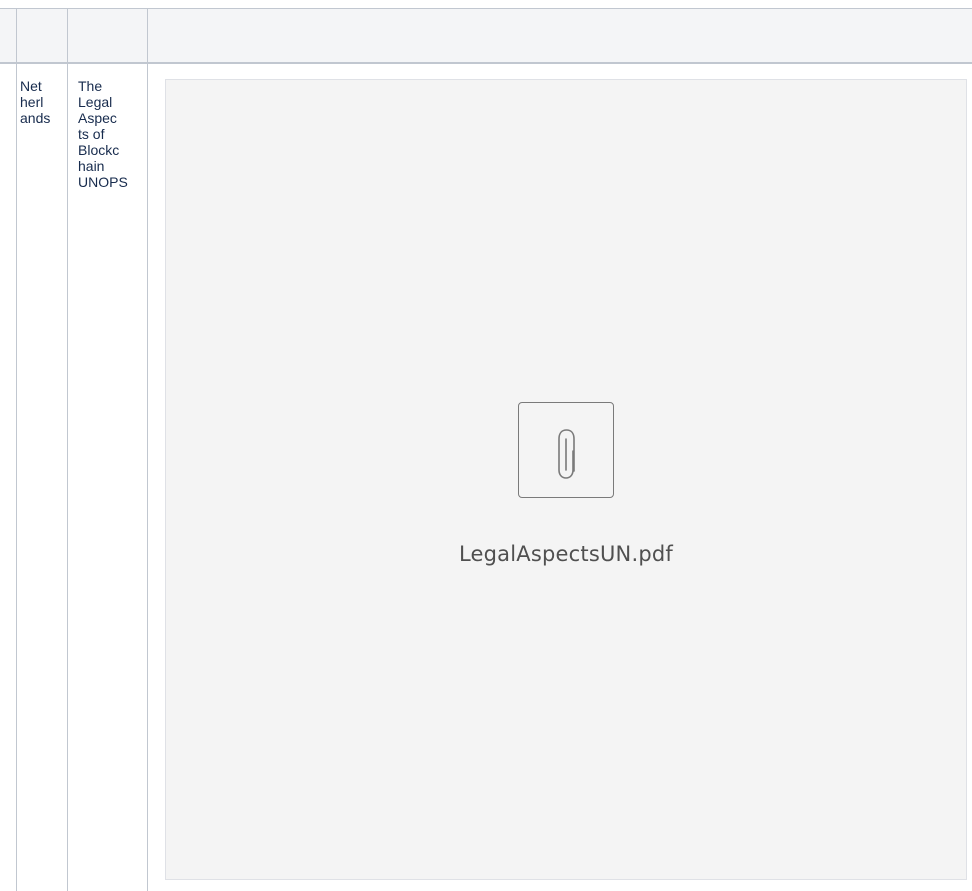 The height and width of the screenshot is (891, 972). Describe the element at coordinates (35, 102) in the screenshot. I see `country-cell: Net herl ands` at that location.